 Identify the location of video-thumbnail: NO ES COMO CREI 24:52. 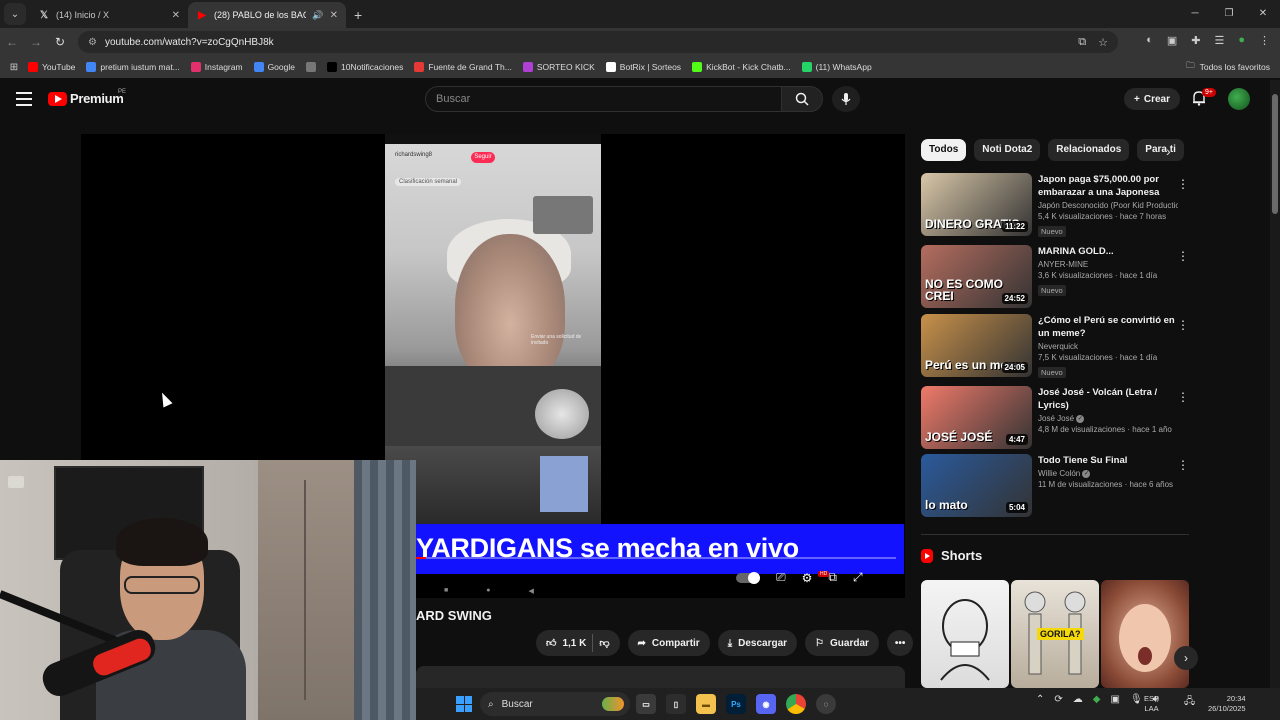
(976, 276).